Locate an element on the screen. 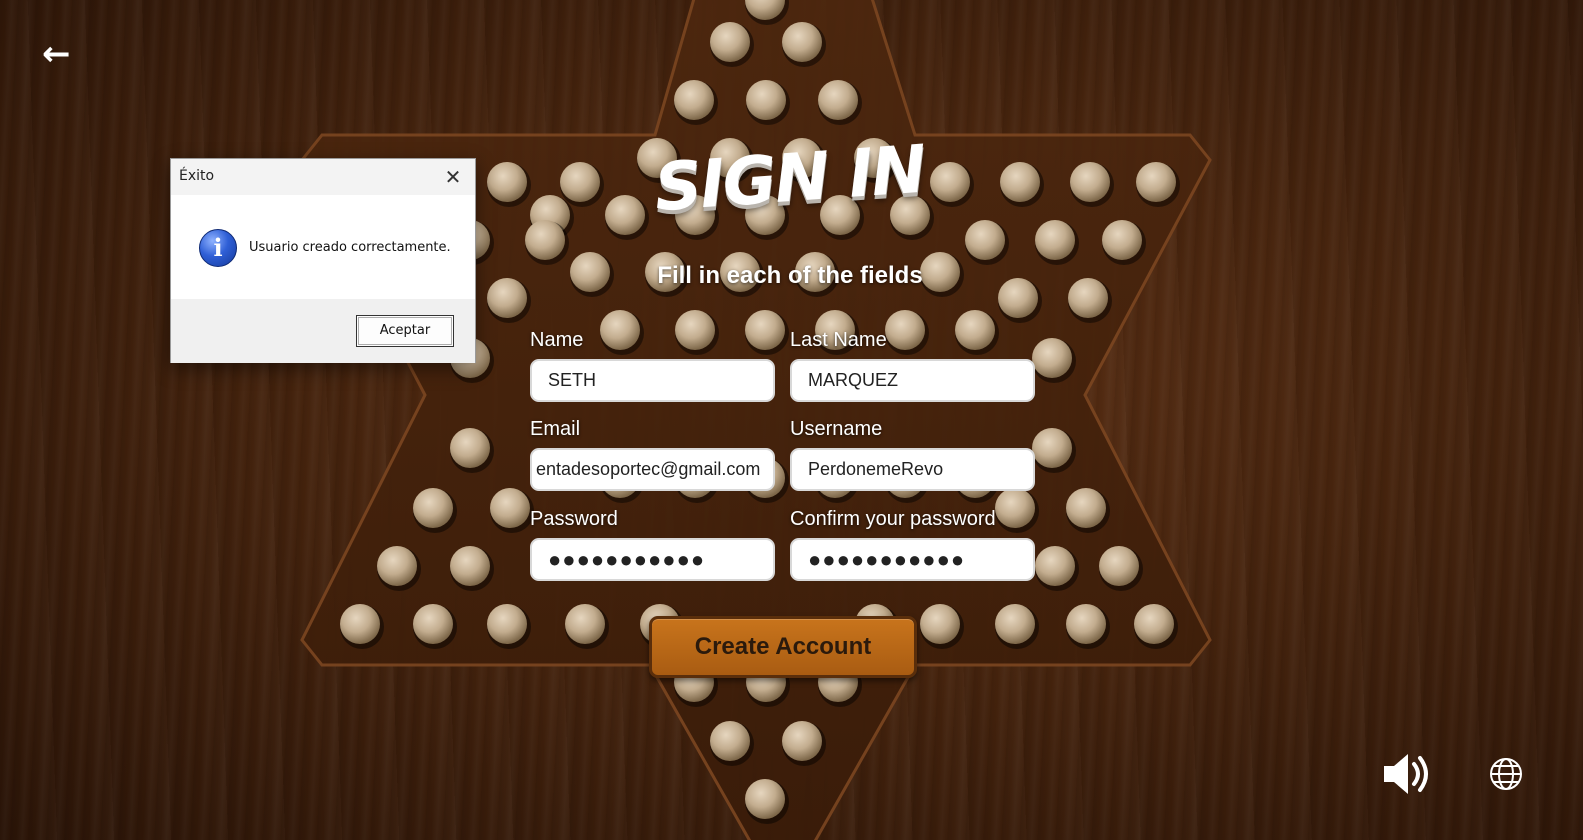 This screenshot has width=1583, height=840. name-field: SETH is located at coordinates (652, 380).